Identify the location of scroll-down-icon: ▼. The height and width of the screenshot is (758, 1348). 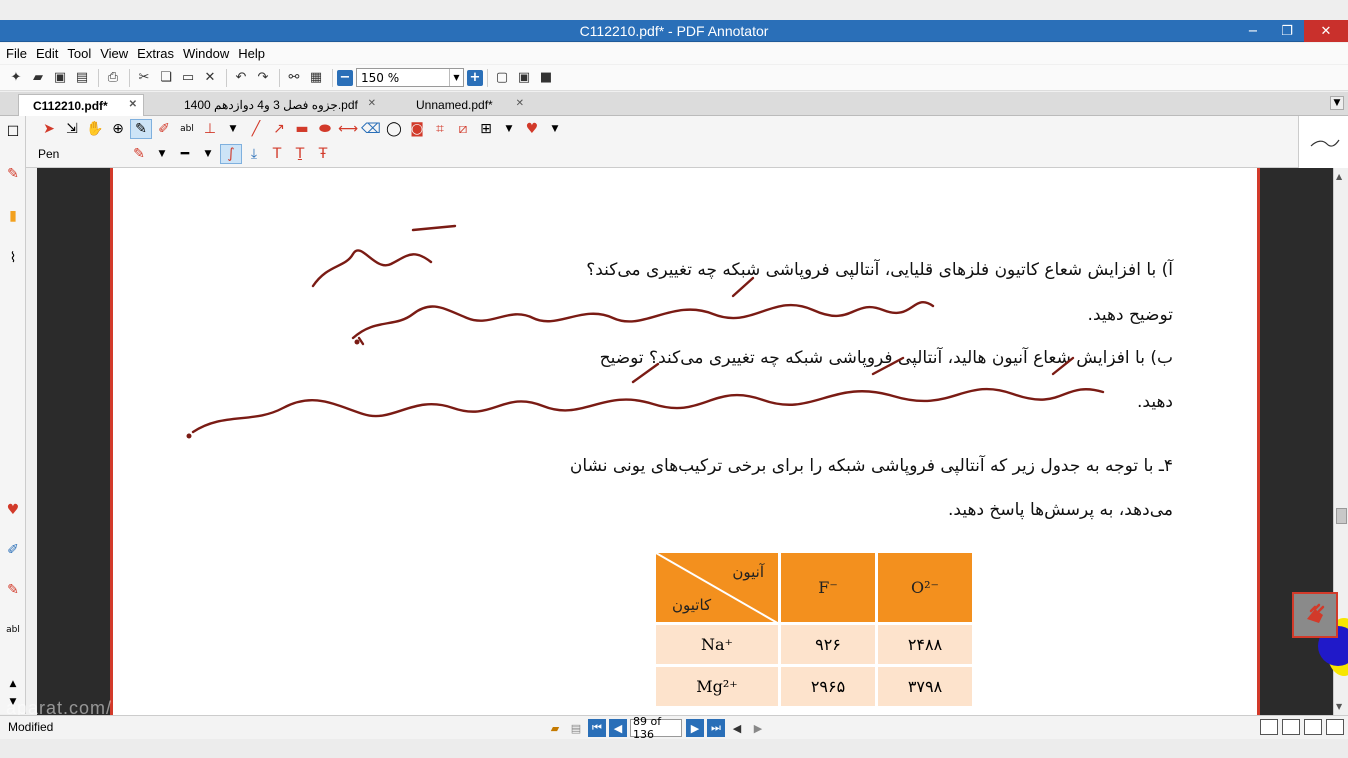
(1339, 706).